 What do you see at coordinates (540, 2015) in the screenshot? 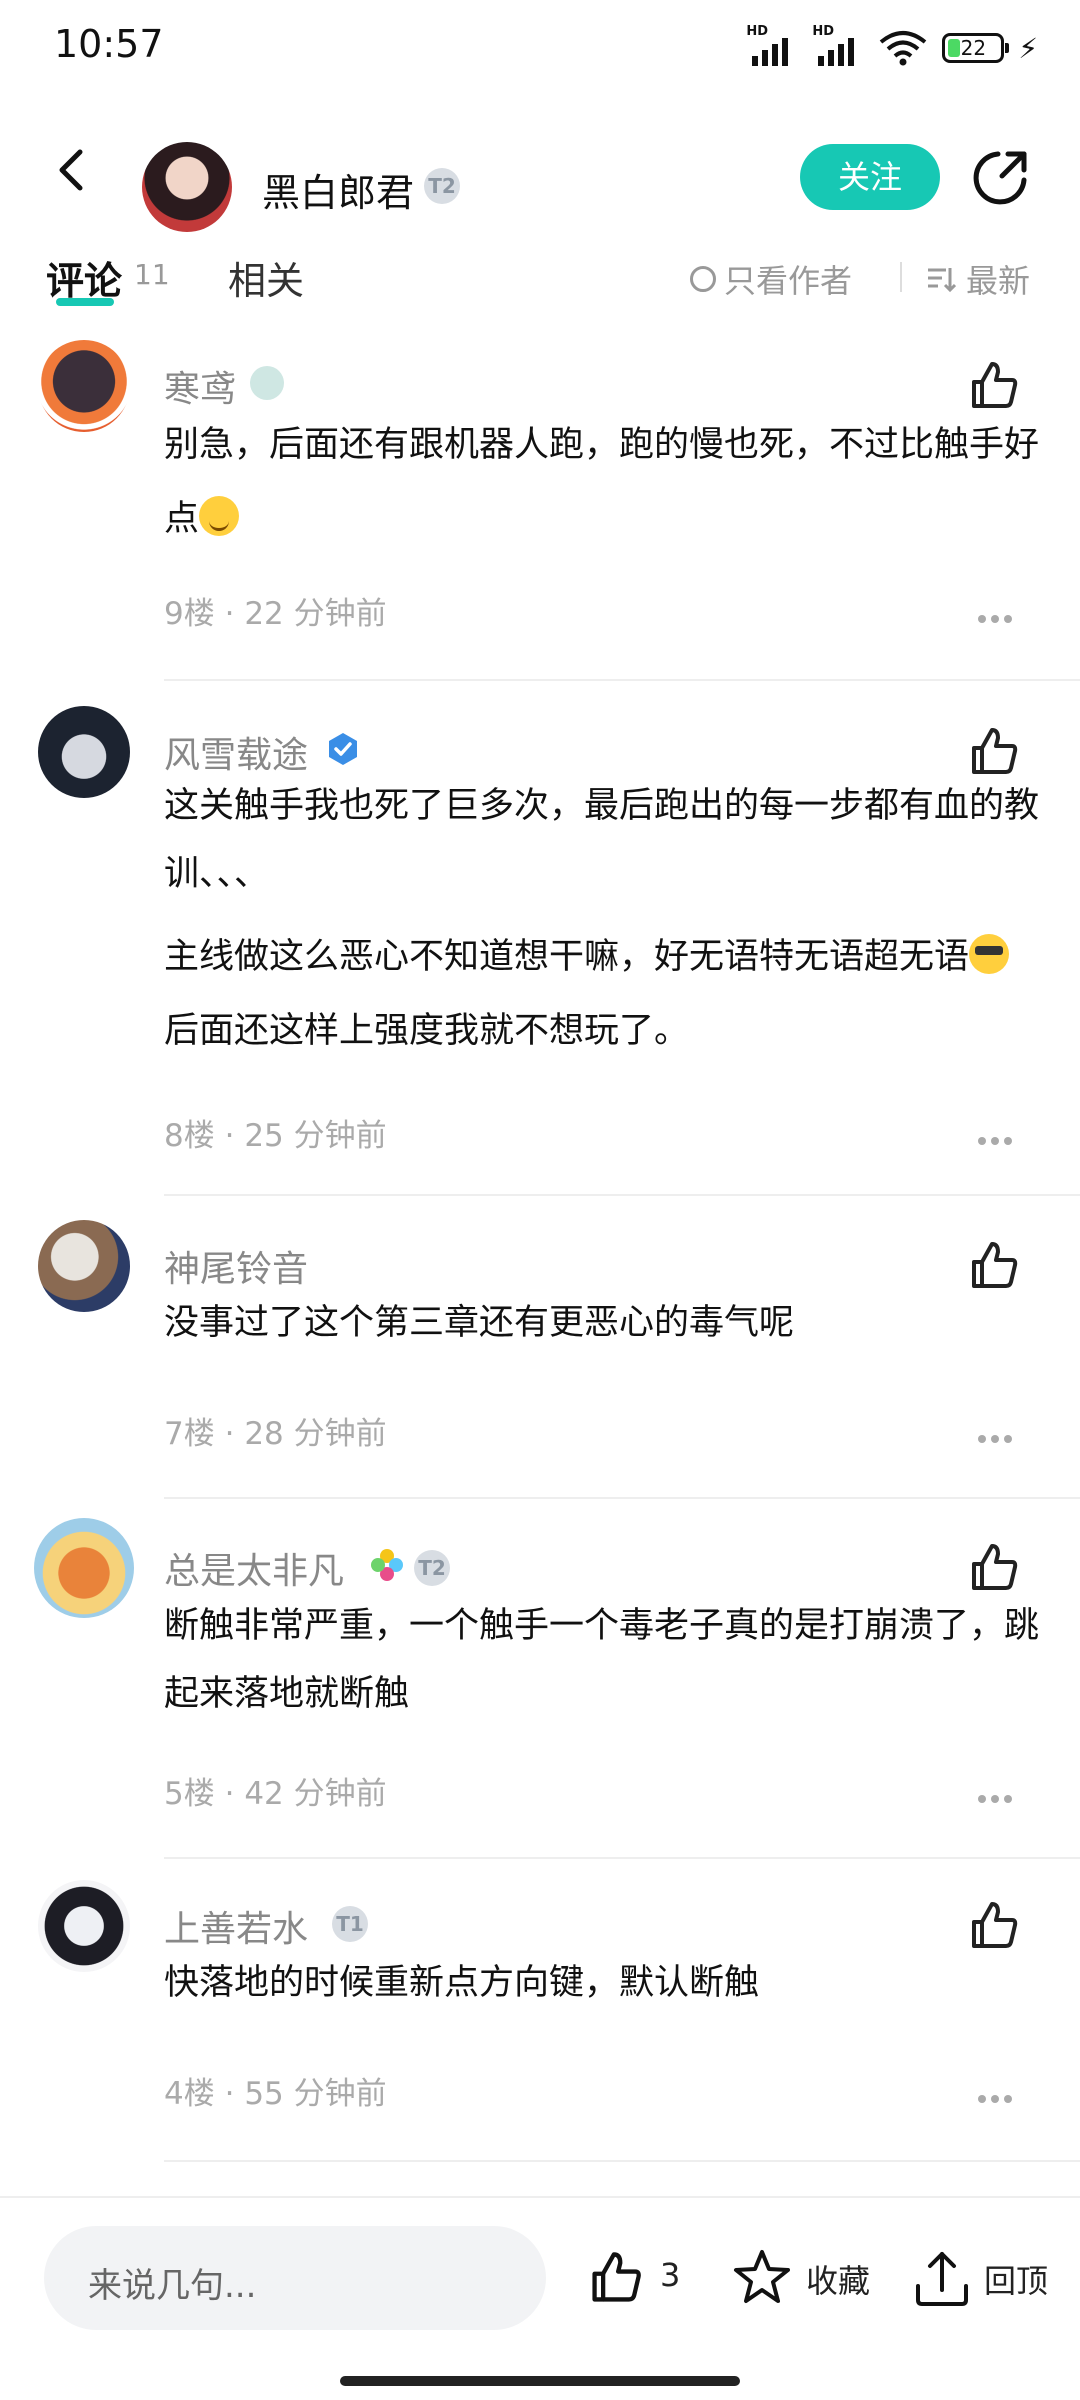
I see `comment-item: 上善若水 T1 快落地的时候重新点方向键，默认断触 4楼 · 55 分钟前` at bounding box center [540, 2015].